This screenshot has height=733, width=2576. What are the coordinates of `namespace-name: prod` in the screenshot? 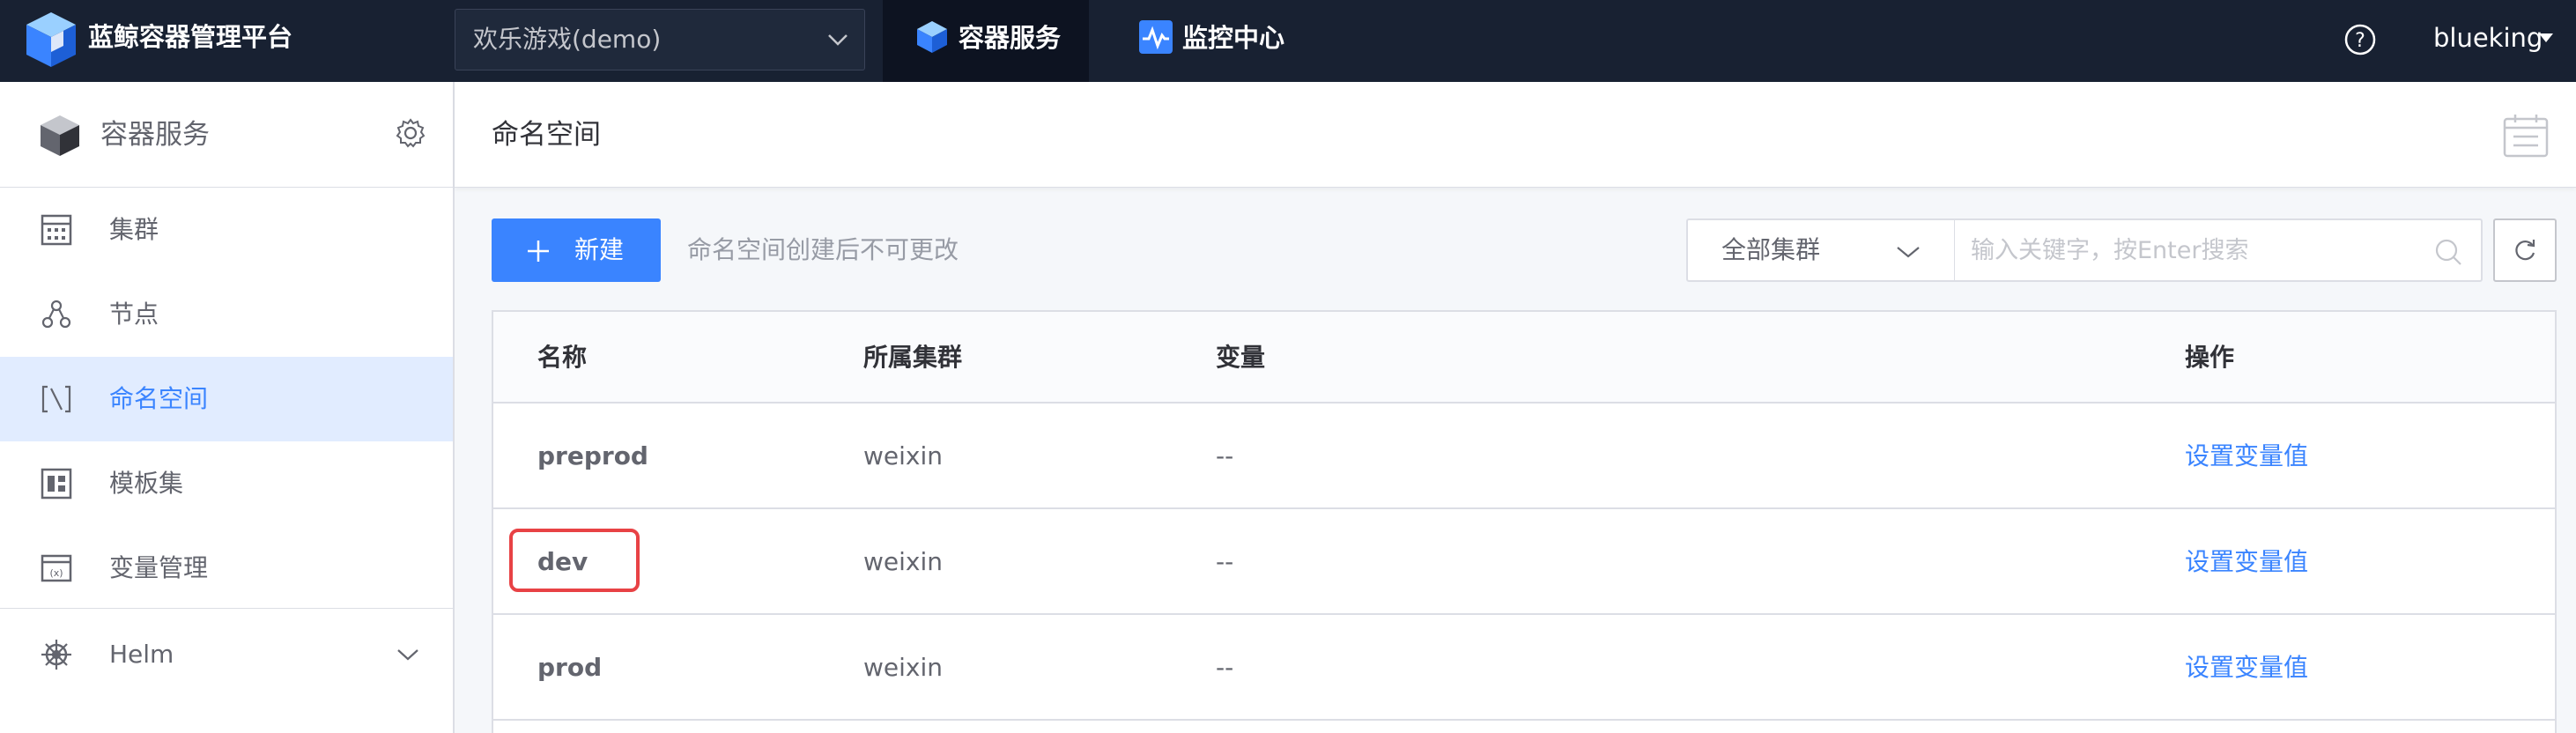 It's located at (570, 667).